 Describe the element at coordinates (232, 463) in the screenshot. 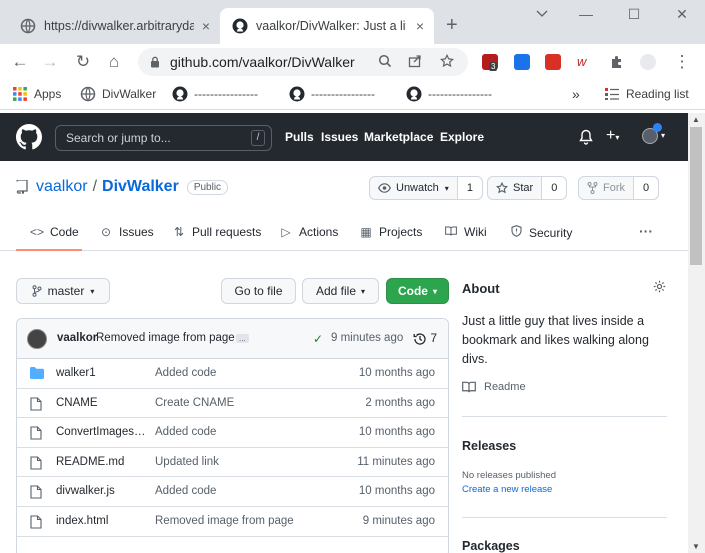

I see `file-row: README.md Updated link 11 minutes ago` at that location.